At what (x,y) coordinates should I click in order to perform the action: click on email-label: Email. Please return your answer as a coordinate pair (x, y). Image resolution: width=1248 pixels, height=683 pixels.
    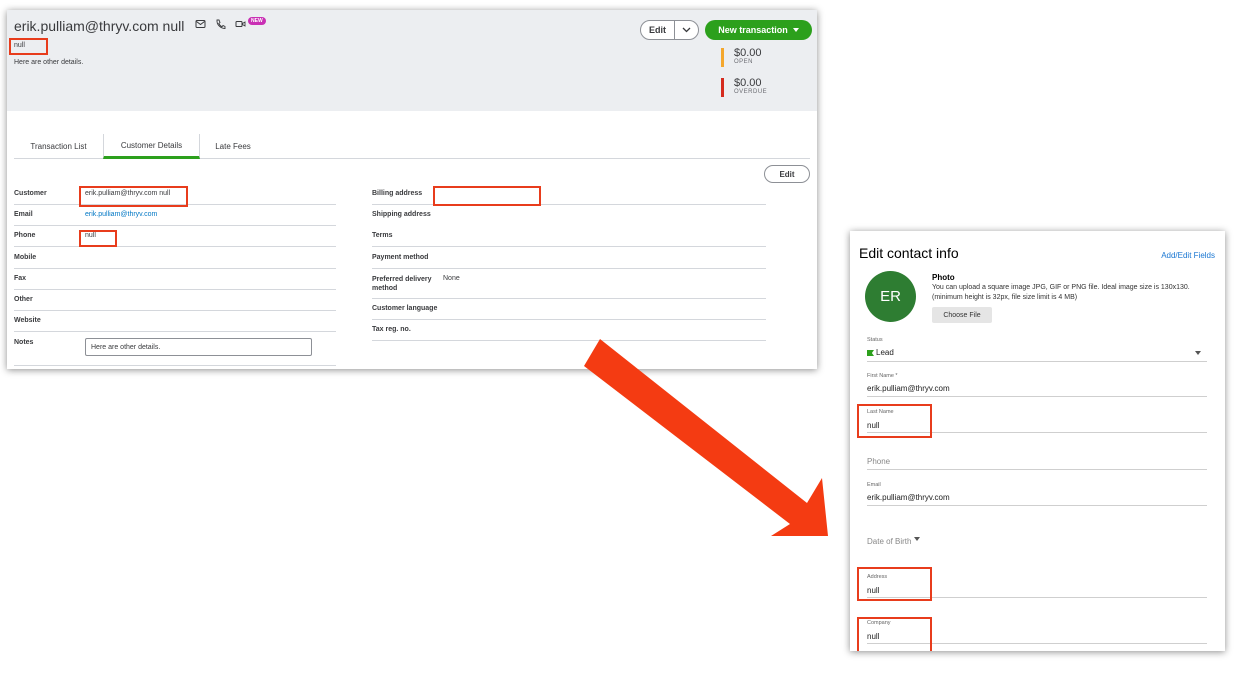
    Looking at the image, I should click on (874, 485).